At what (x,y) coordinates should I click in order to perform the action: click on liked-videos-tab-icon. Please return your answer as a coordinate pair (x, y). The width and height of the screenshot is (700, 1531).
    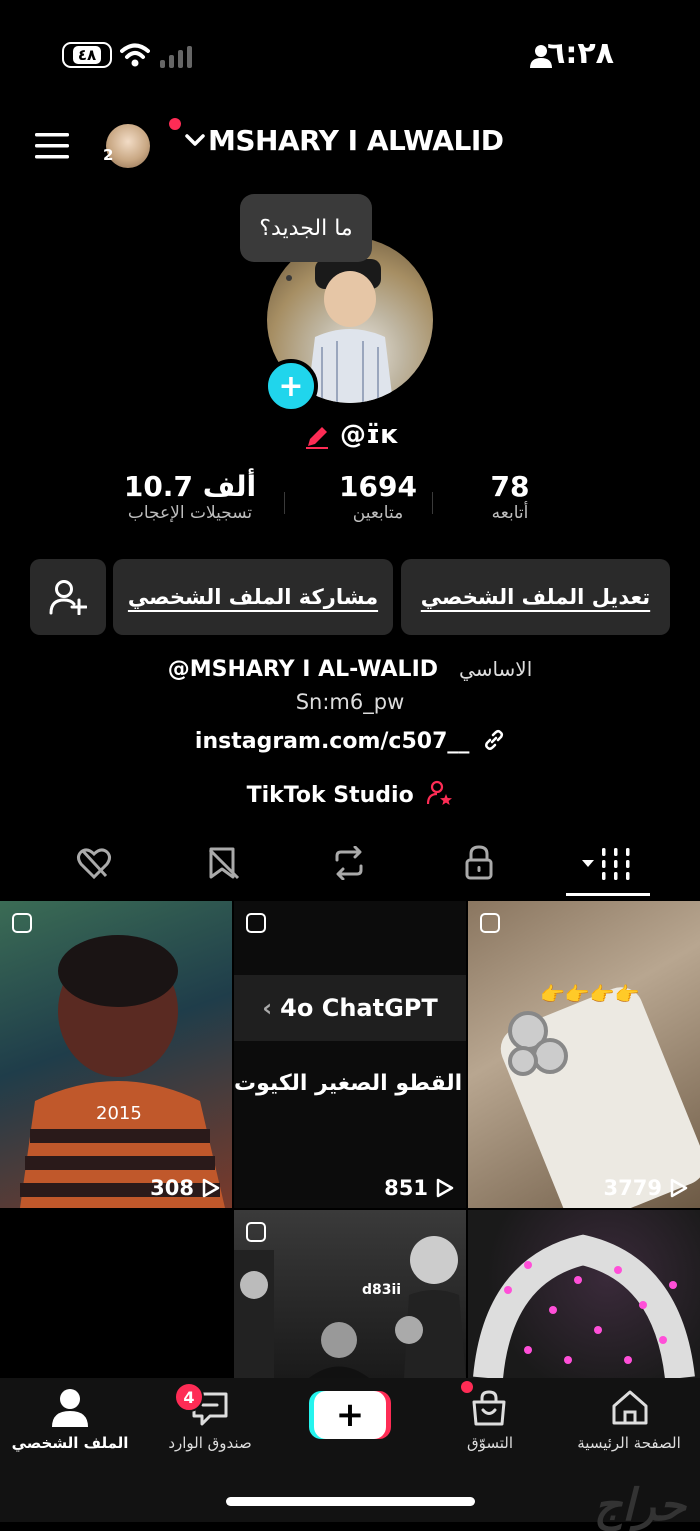
    Looking at the image, I should click on (94, 863).